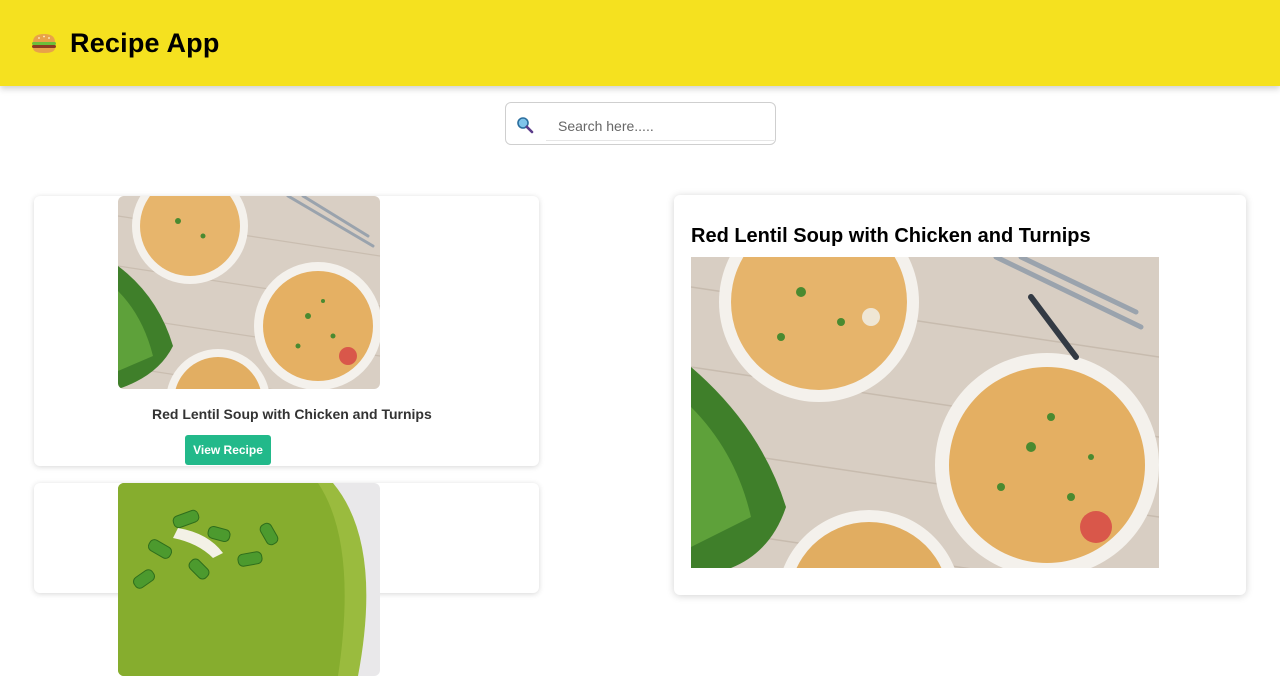  Describe the element at coordinates (660, 126) in the screenshot. I see `search-input` at that location.